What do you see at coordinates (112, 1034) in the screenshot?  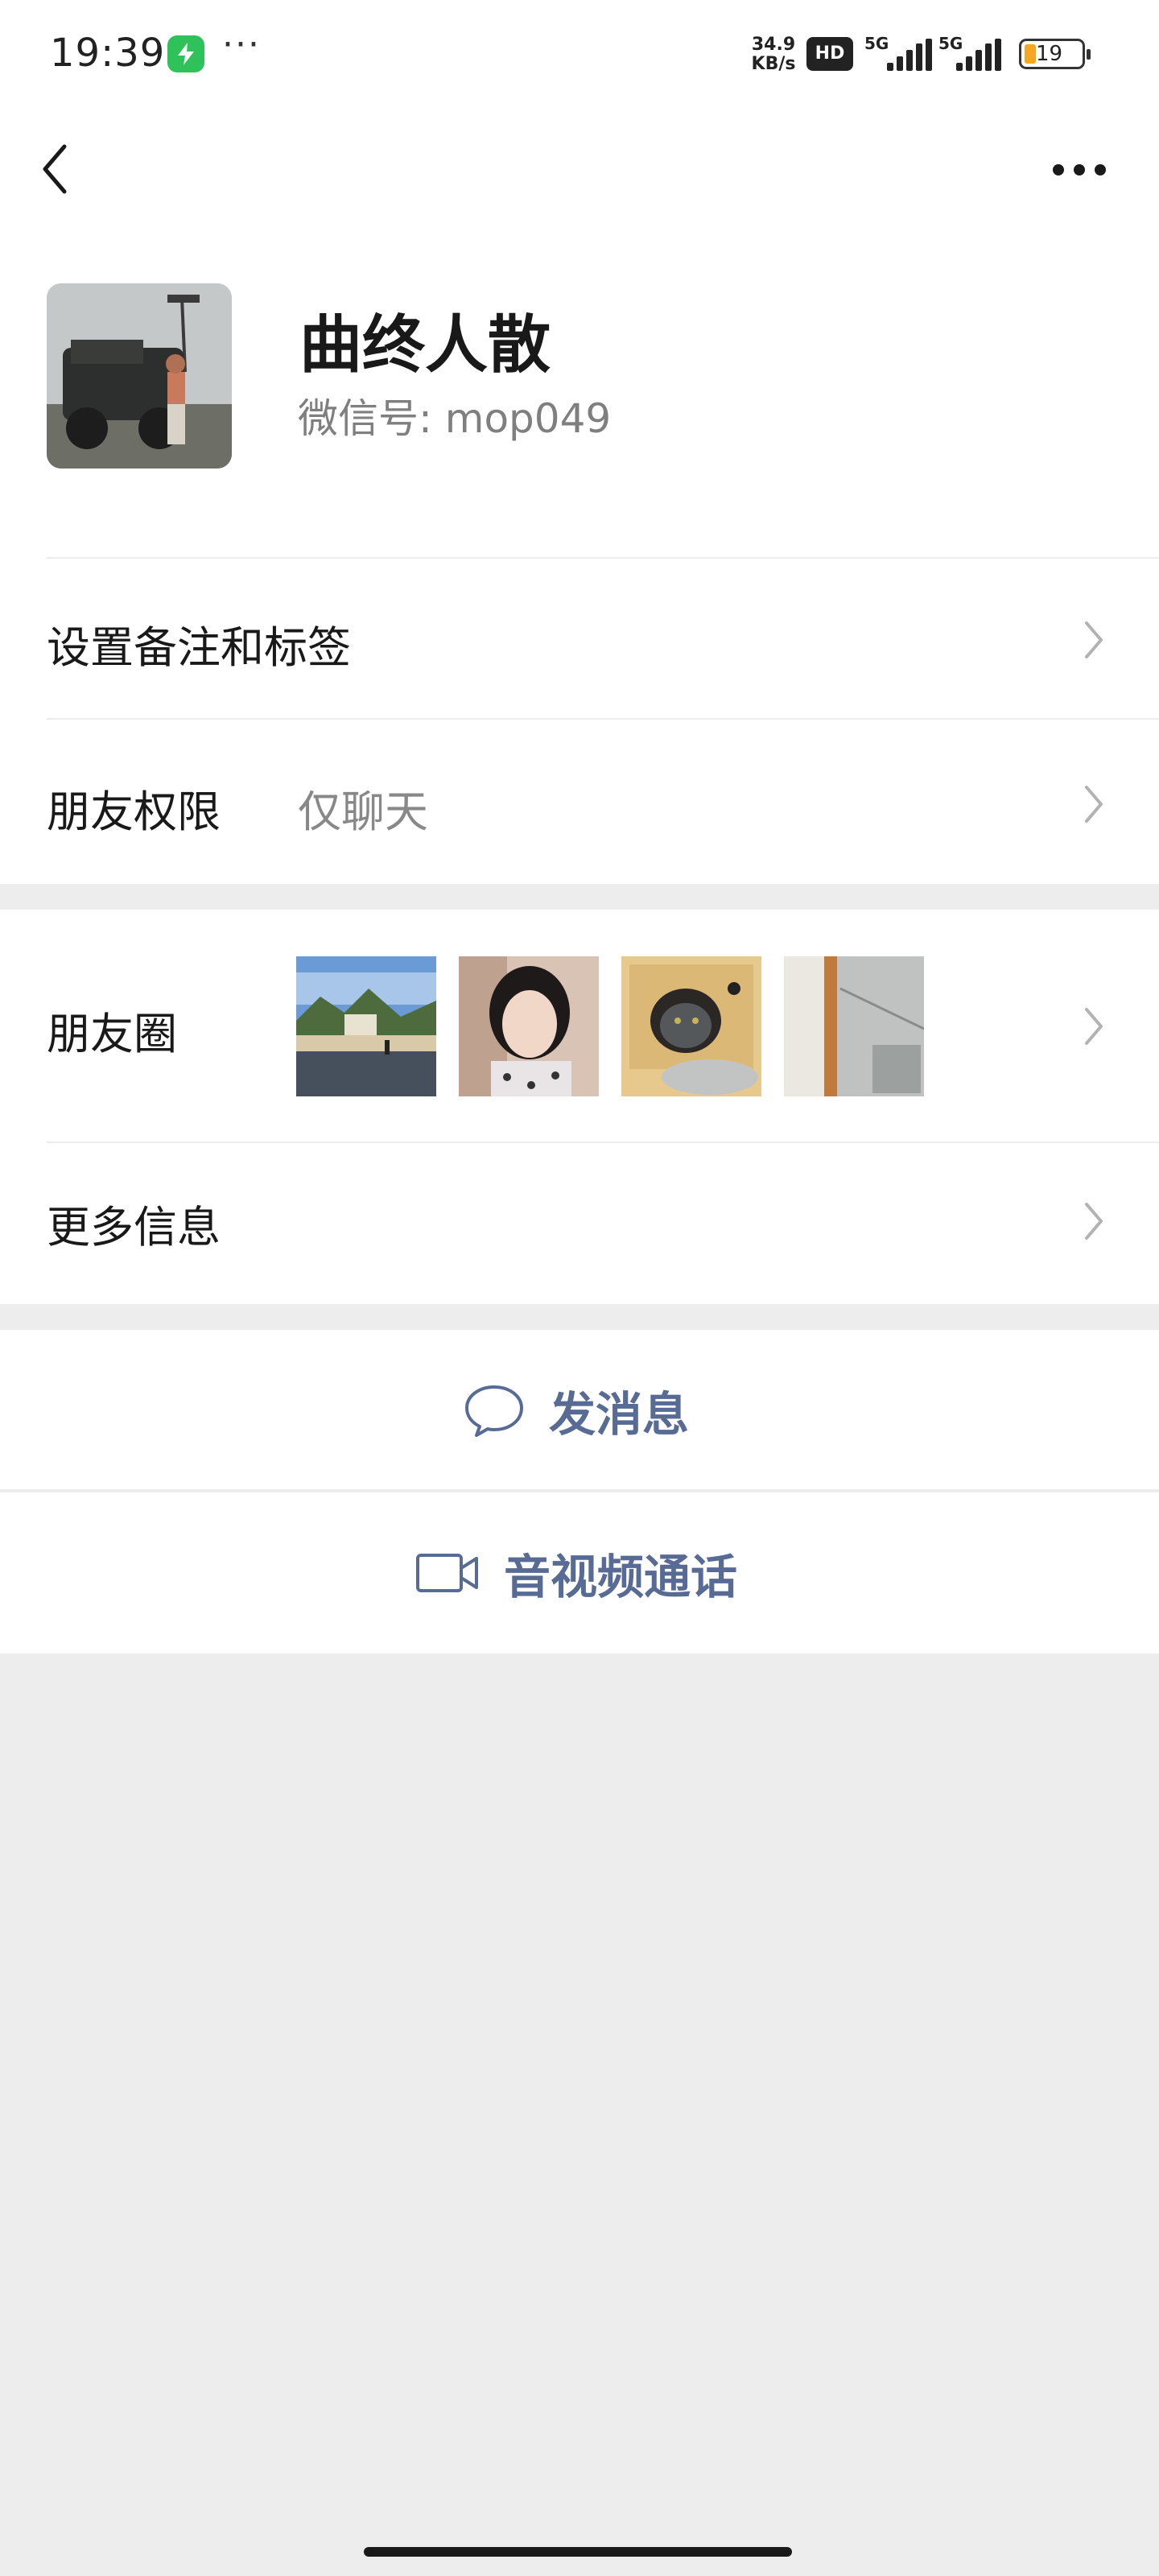 I see `moments-label: 朋友圈` at bounding box center [112, 1034].